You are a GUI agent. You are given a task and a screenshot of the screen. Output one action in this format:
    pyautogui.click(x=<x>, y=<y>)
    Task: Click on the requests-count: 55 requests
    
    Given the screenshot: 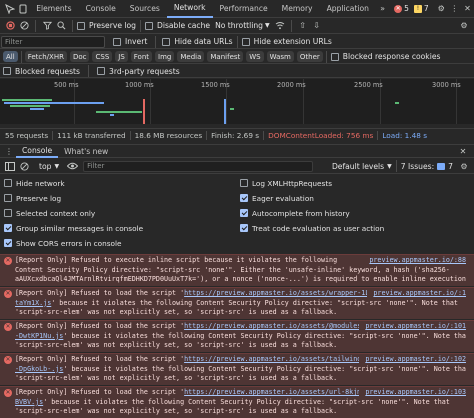 What is the action you would take?
    pyautogui.click(x=27, y=135)
    